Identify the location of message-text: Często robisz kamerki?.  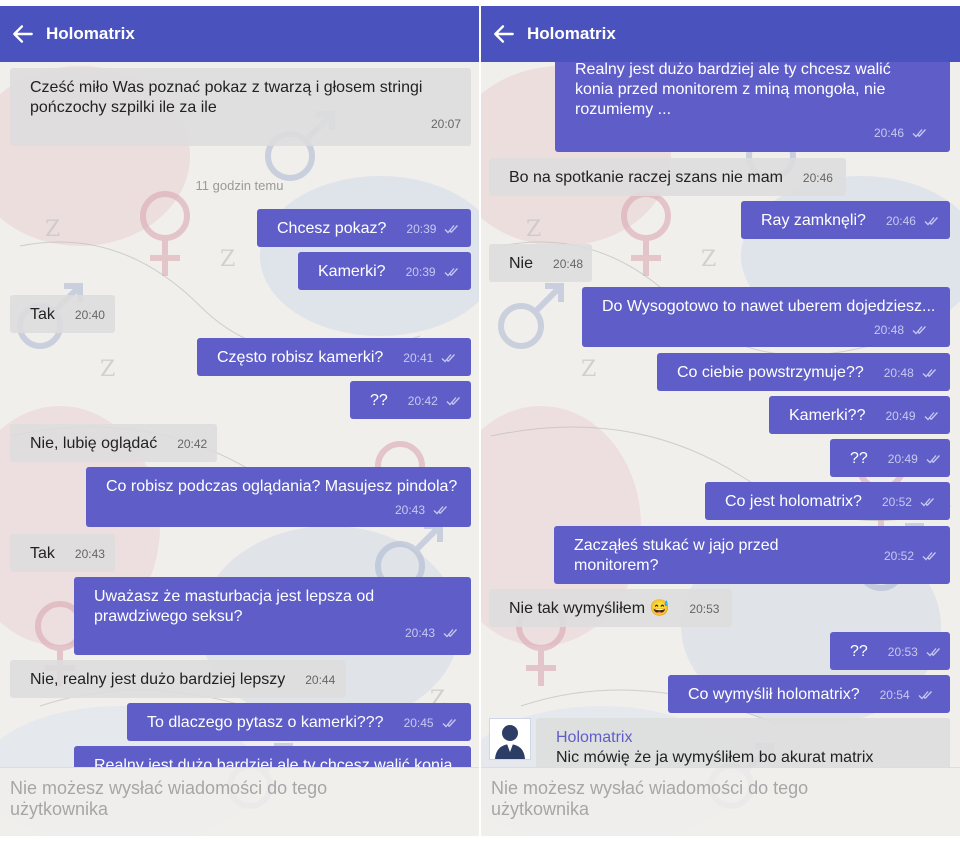
(300, 357).